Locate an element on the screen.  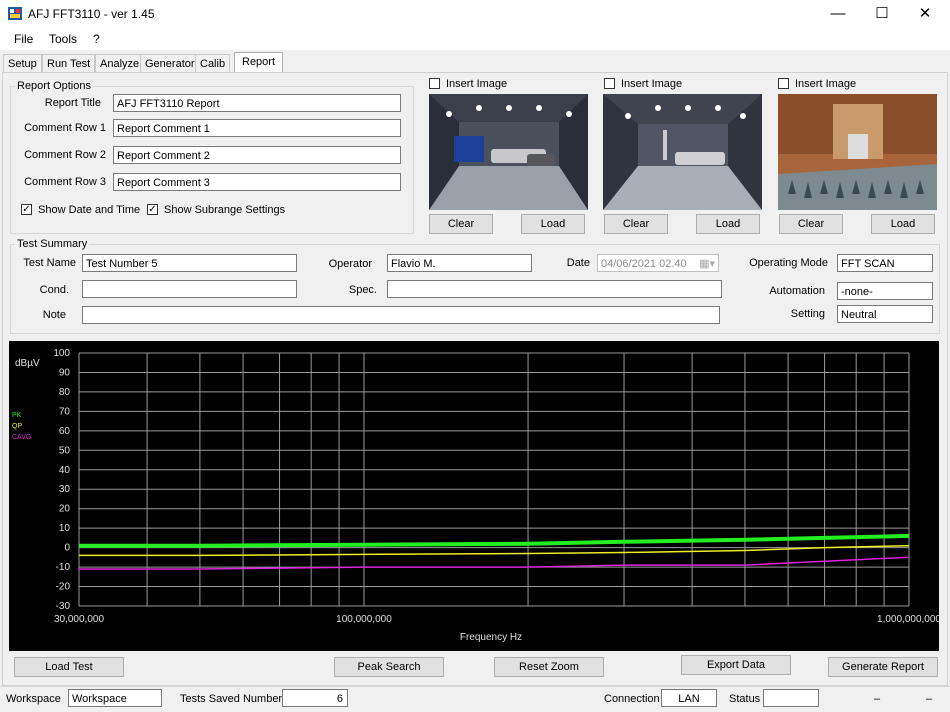
menu-tools: Tools is located at coordinates (63, 39).